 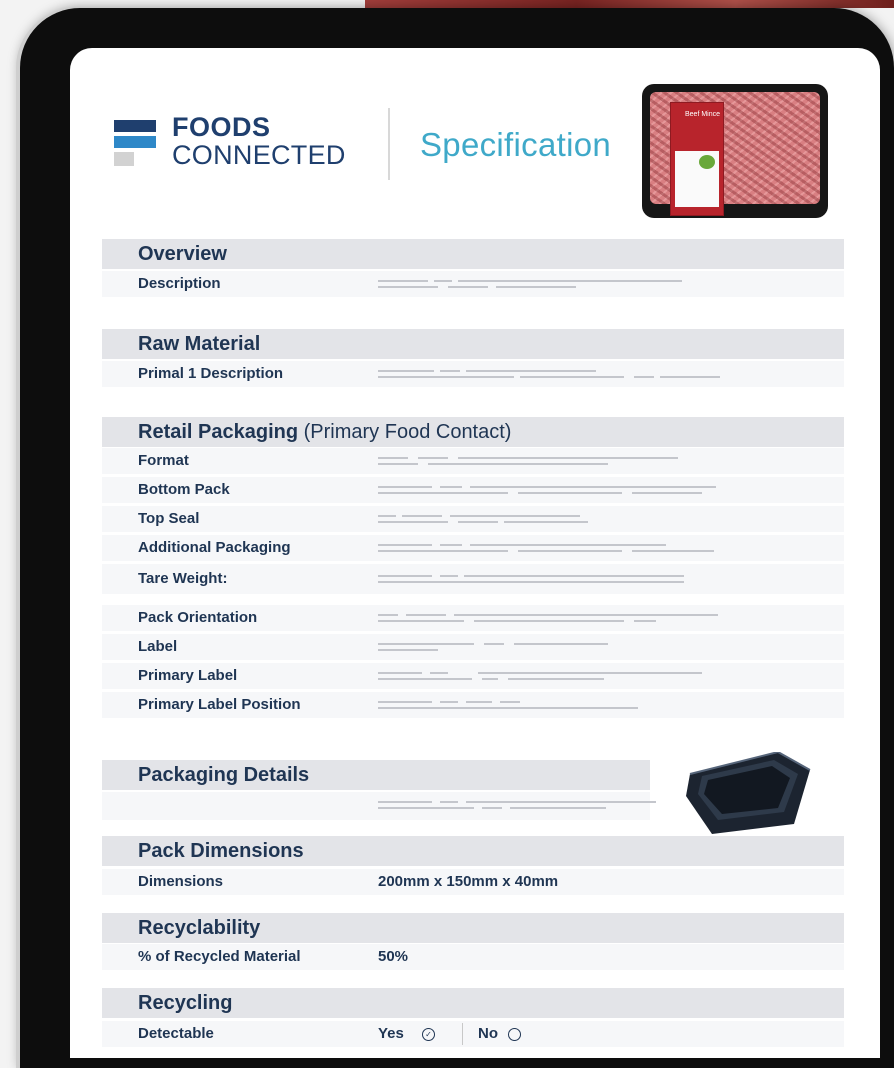 What do you see at coordinates (473, 344) in the screenshot?
I see `section-header-raw-material: Raw Material` at bounding box center [473, 344].